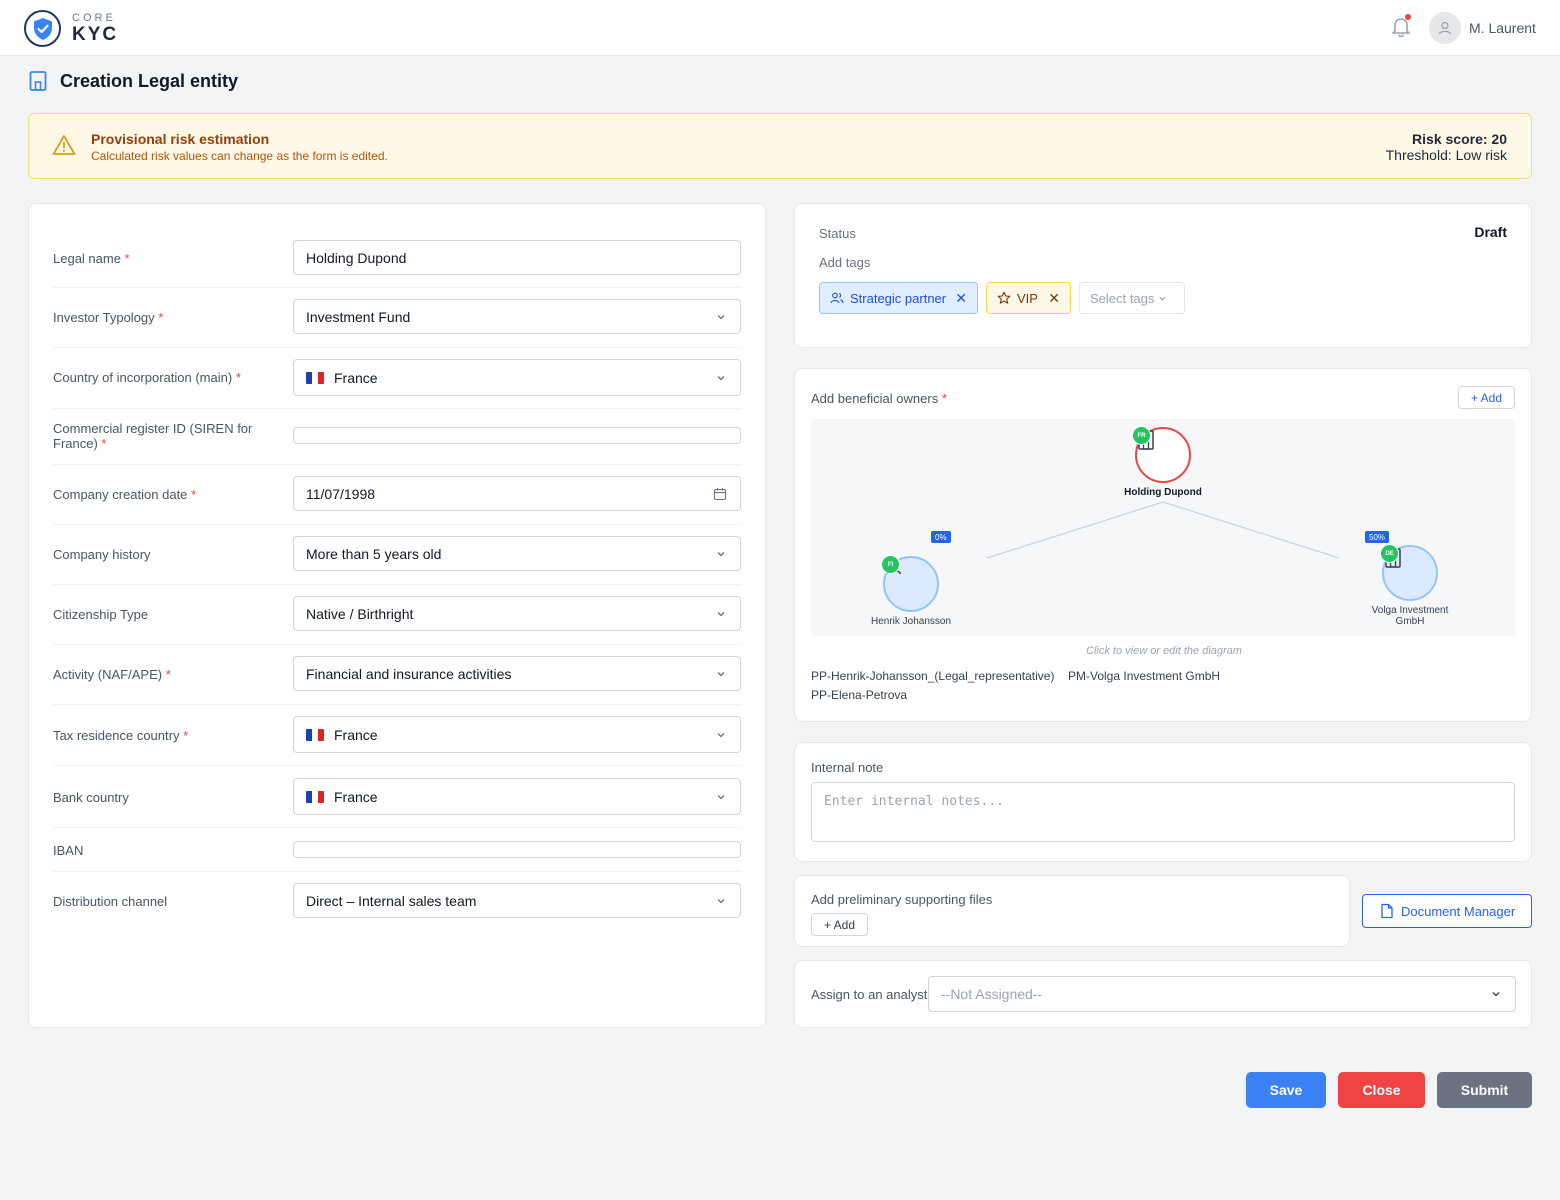 This screenshot has height=1200, width=1560. I want to click on activity-select: Financial and insurance activities, so click(517, 673).